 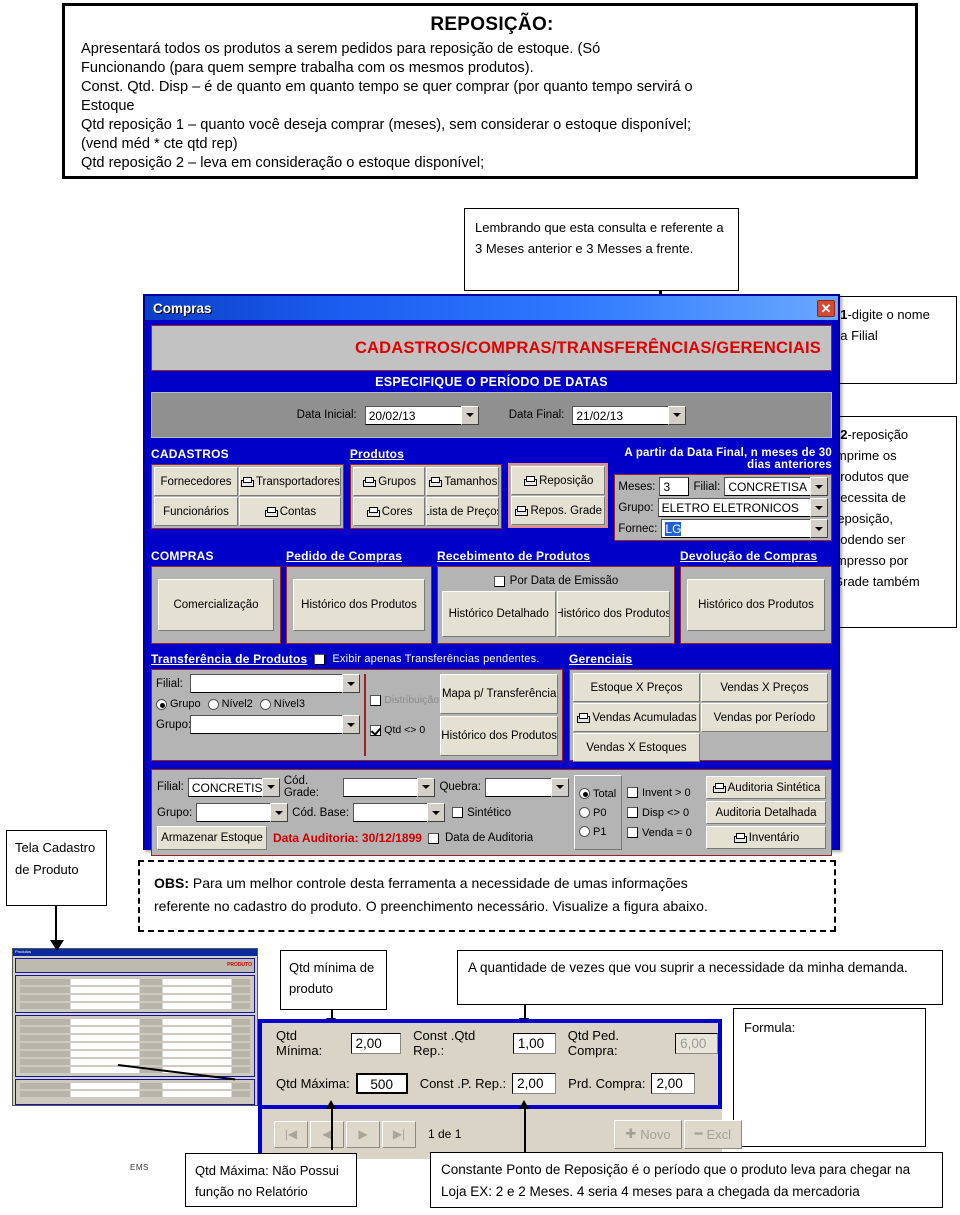 I want to click on checkbox-venda-row: Venda = 0, so click(x=664, y=833).